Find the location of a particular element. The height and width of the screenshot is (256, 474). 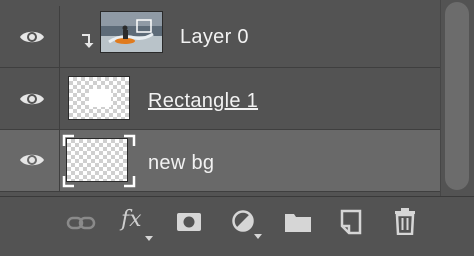

group-folder-icon is located at coordinates (298, 223).